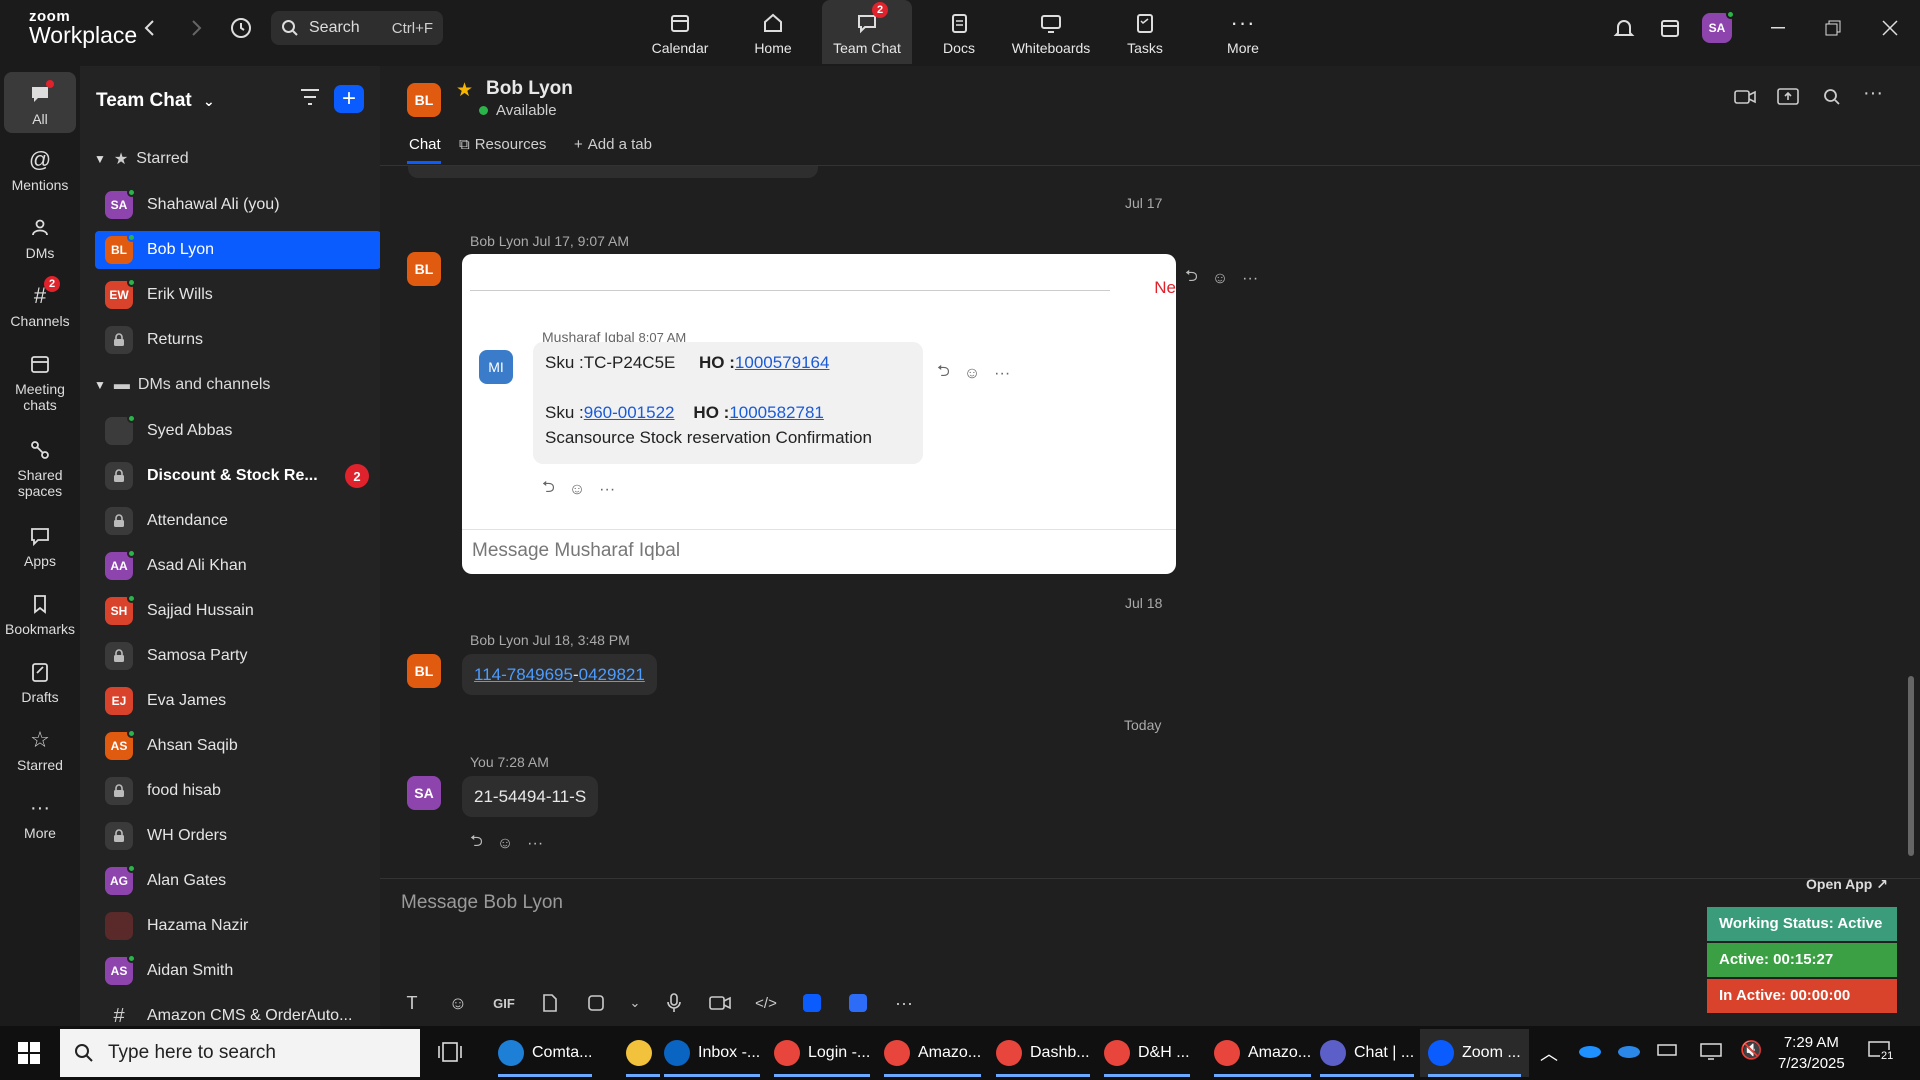 This screenshot has width=1920, height=1080. I want to click on rail-drafts: Drafts, so click(40, 681).